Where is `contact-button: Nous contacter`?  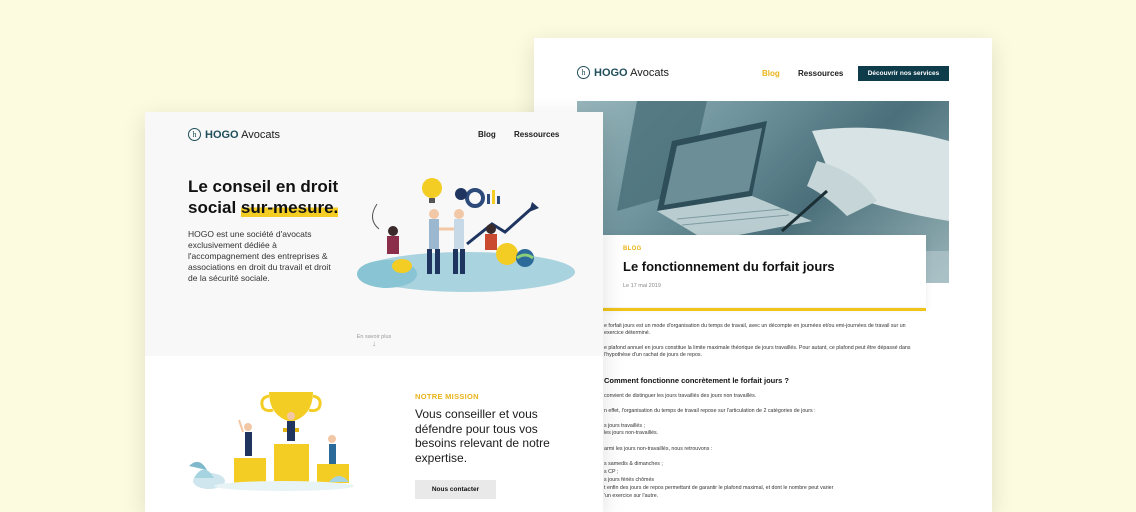 contact-button: Nous contacter is located at coordinates (455, 489).